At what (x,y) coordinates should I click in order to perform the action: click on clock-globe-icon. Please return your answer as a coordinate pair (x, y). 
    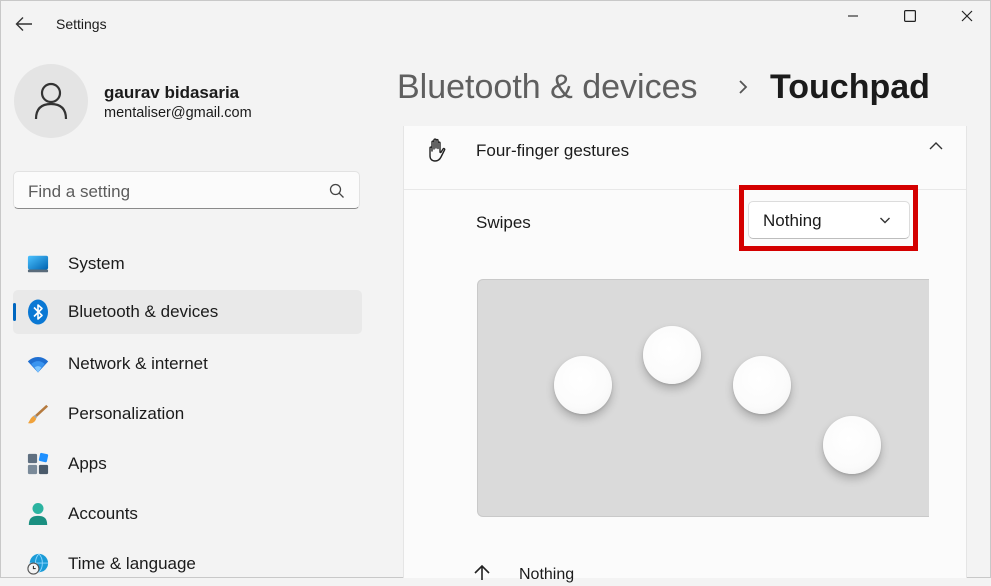
    Looking at the image, I should click on (38, 564).